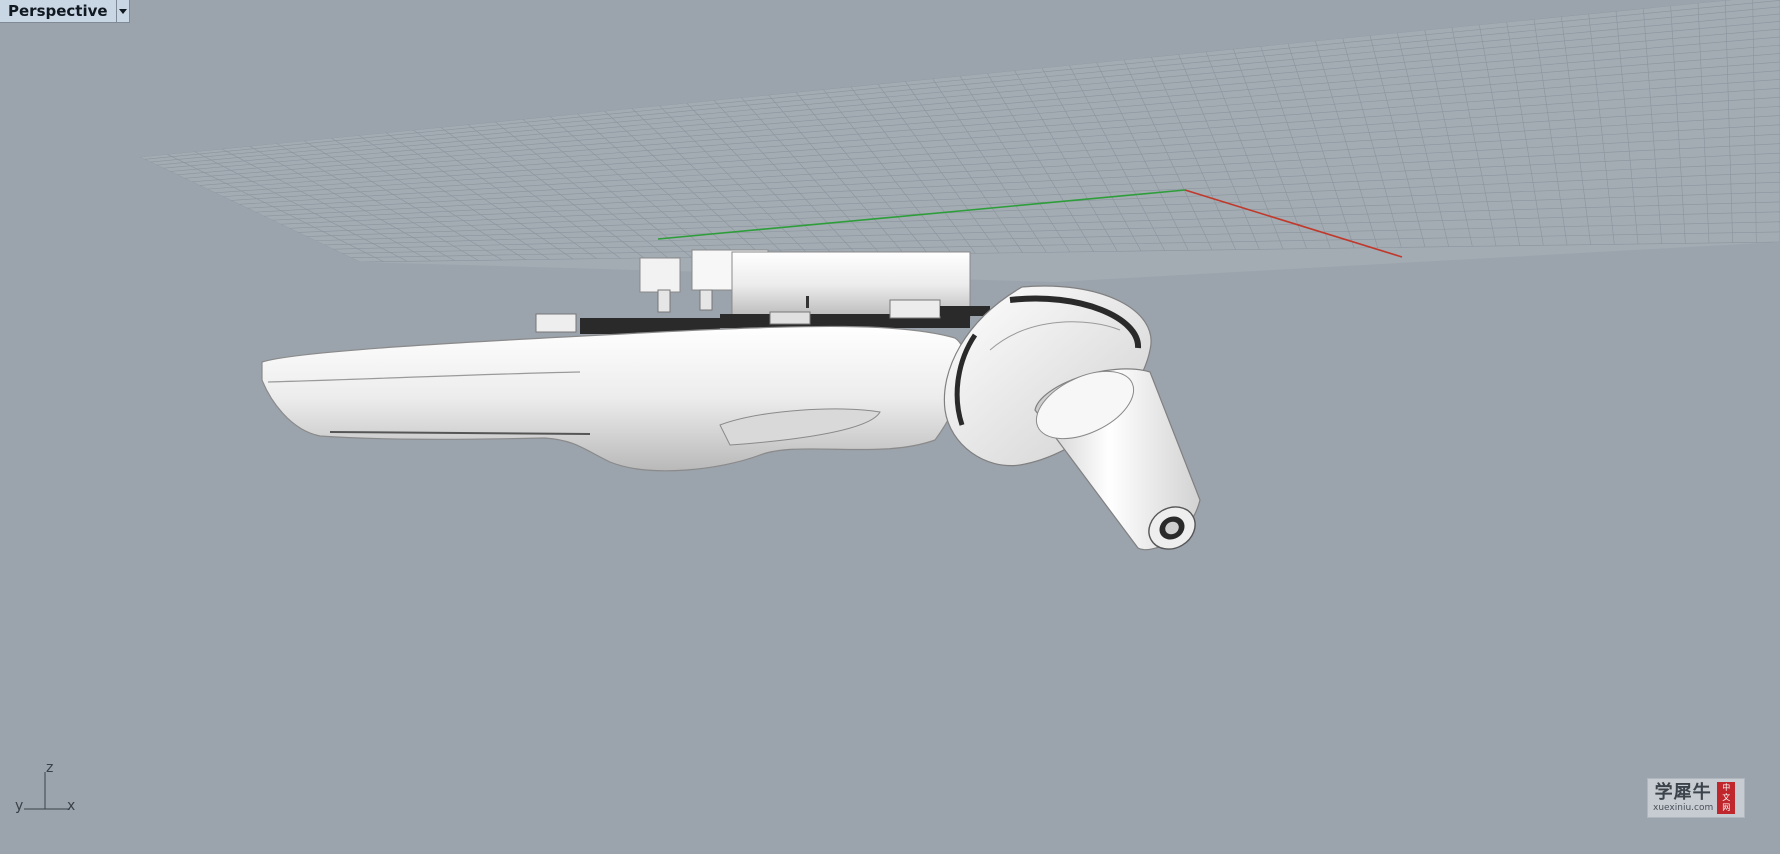 The image size is (1780, 854). I want to click on chevron-down-icon, so click(122, 11).